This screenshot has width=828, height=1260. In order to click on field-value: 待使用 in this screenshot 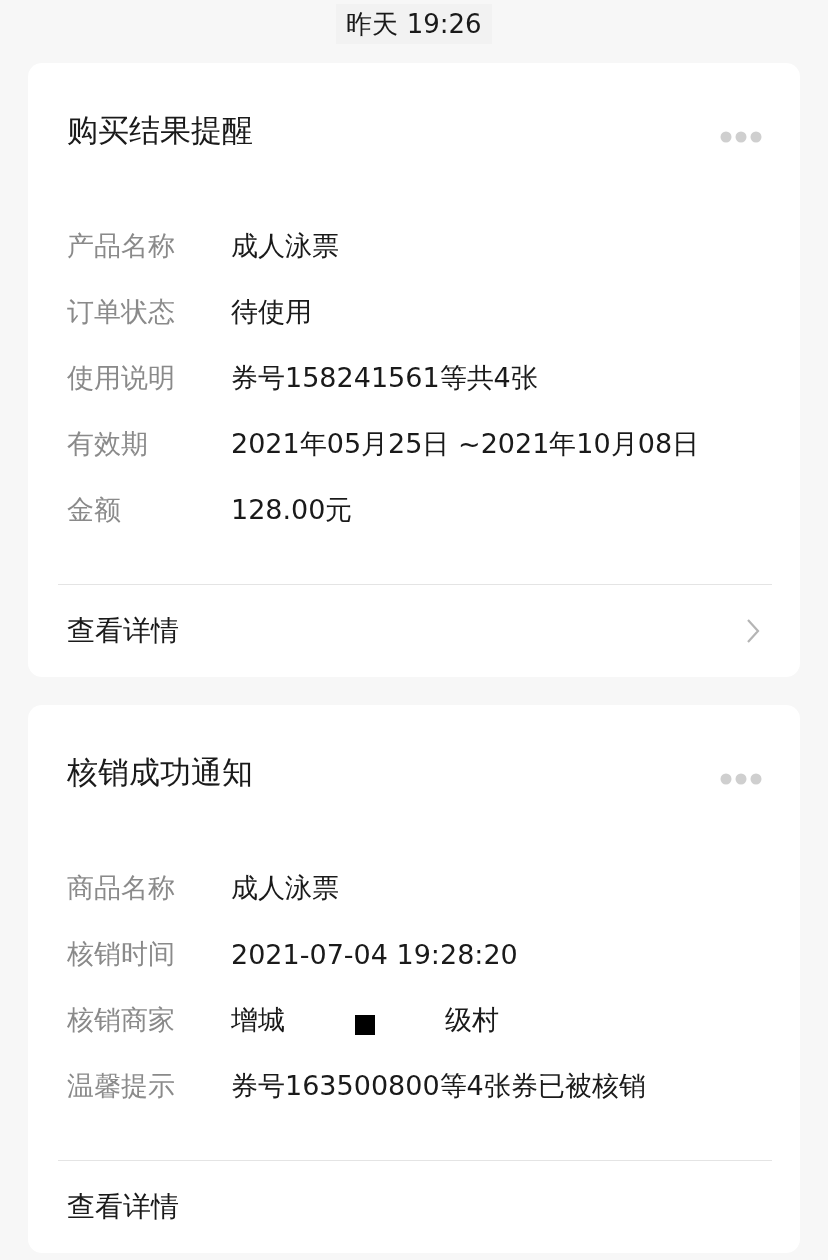, I will do `click(271, 312)`.